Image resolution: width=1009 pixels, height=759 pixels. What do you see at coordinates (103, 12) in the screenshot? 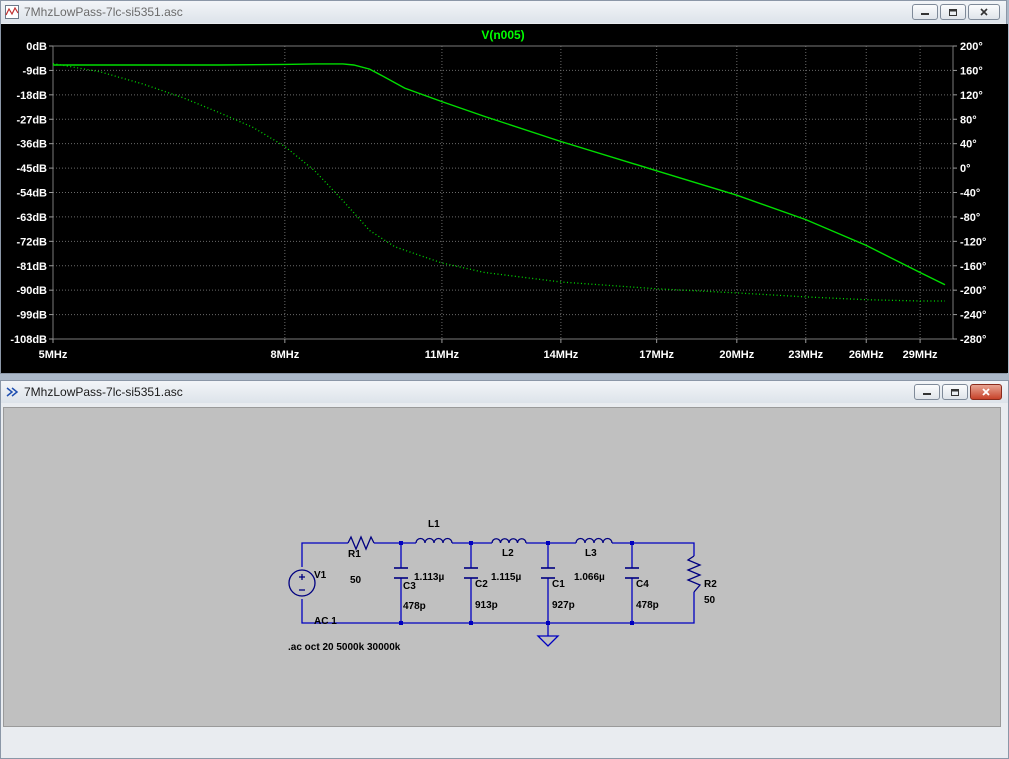
I see `plot-window-title: 7MhzLowPass-7lc-si5351.asc` at bounding box center [103, 12].